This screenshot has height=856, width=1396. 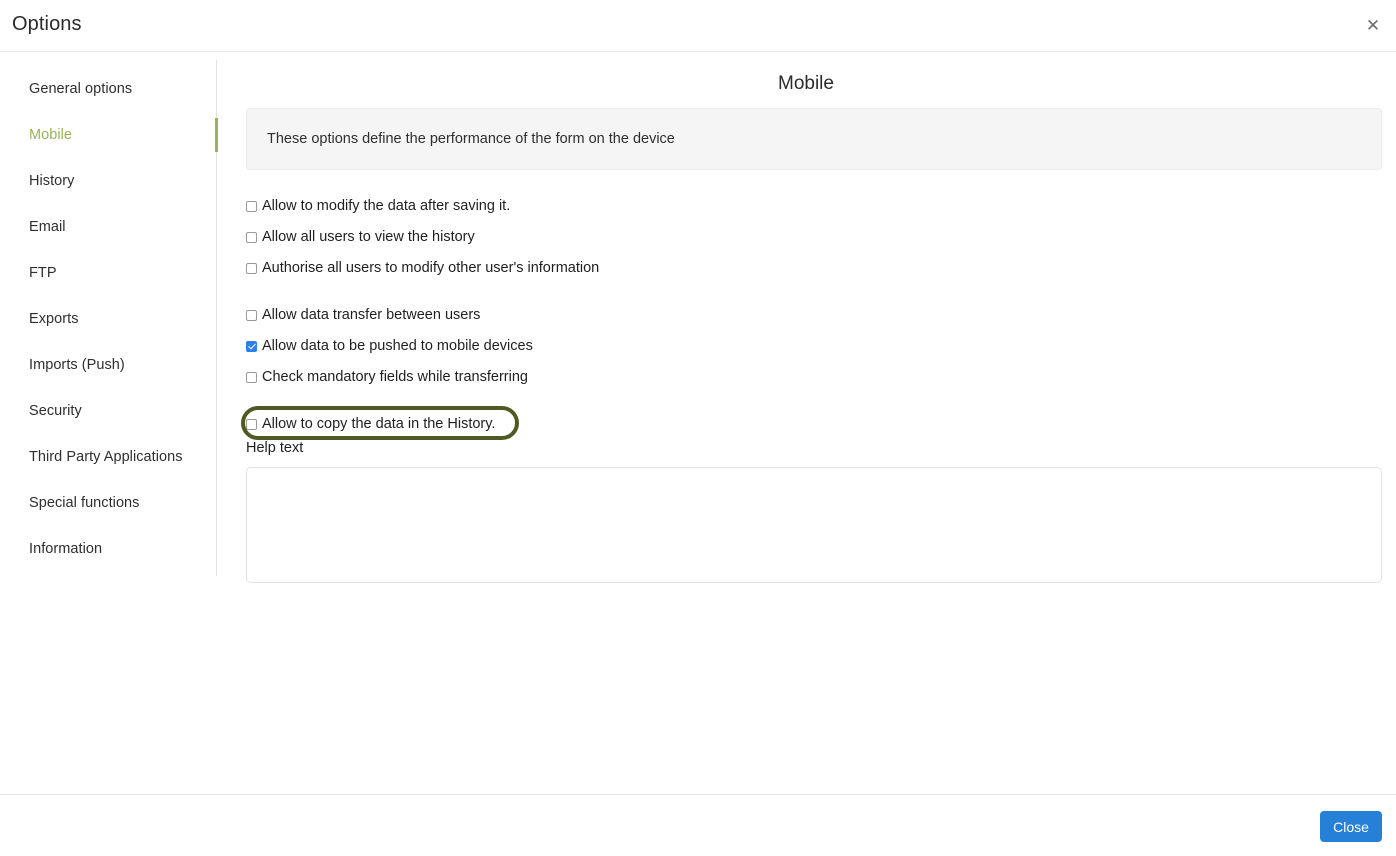 What do you see at coordinates (84, 503) in the screenshot?
I see `sidebar-item-special-functions: Special functions` at bounding box center [84, 503].